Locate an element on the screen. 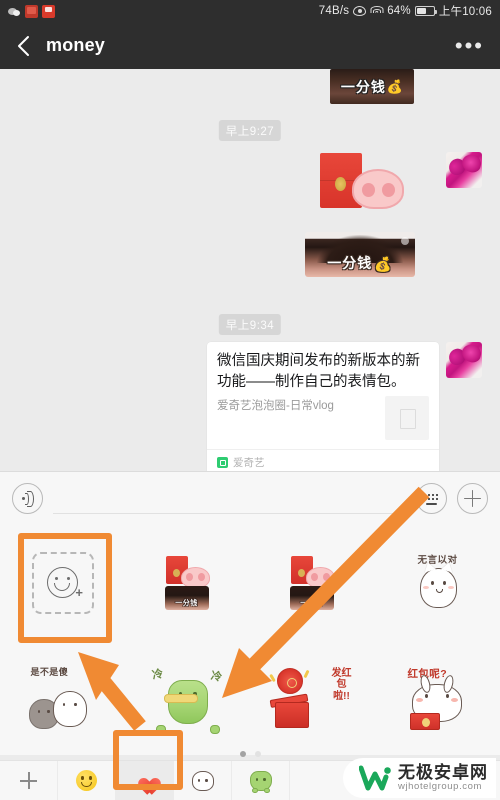 The image size is (500, 800). keyboard-icon is located at coordinates (431, 499).